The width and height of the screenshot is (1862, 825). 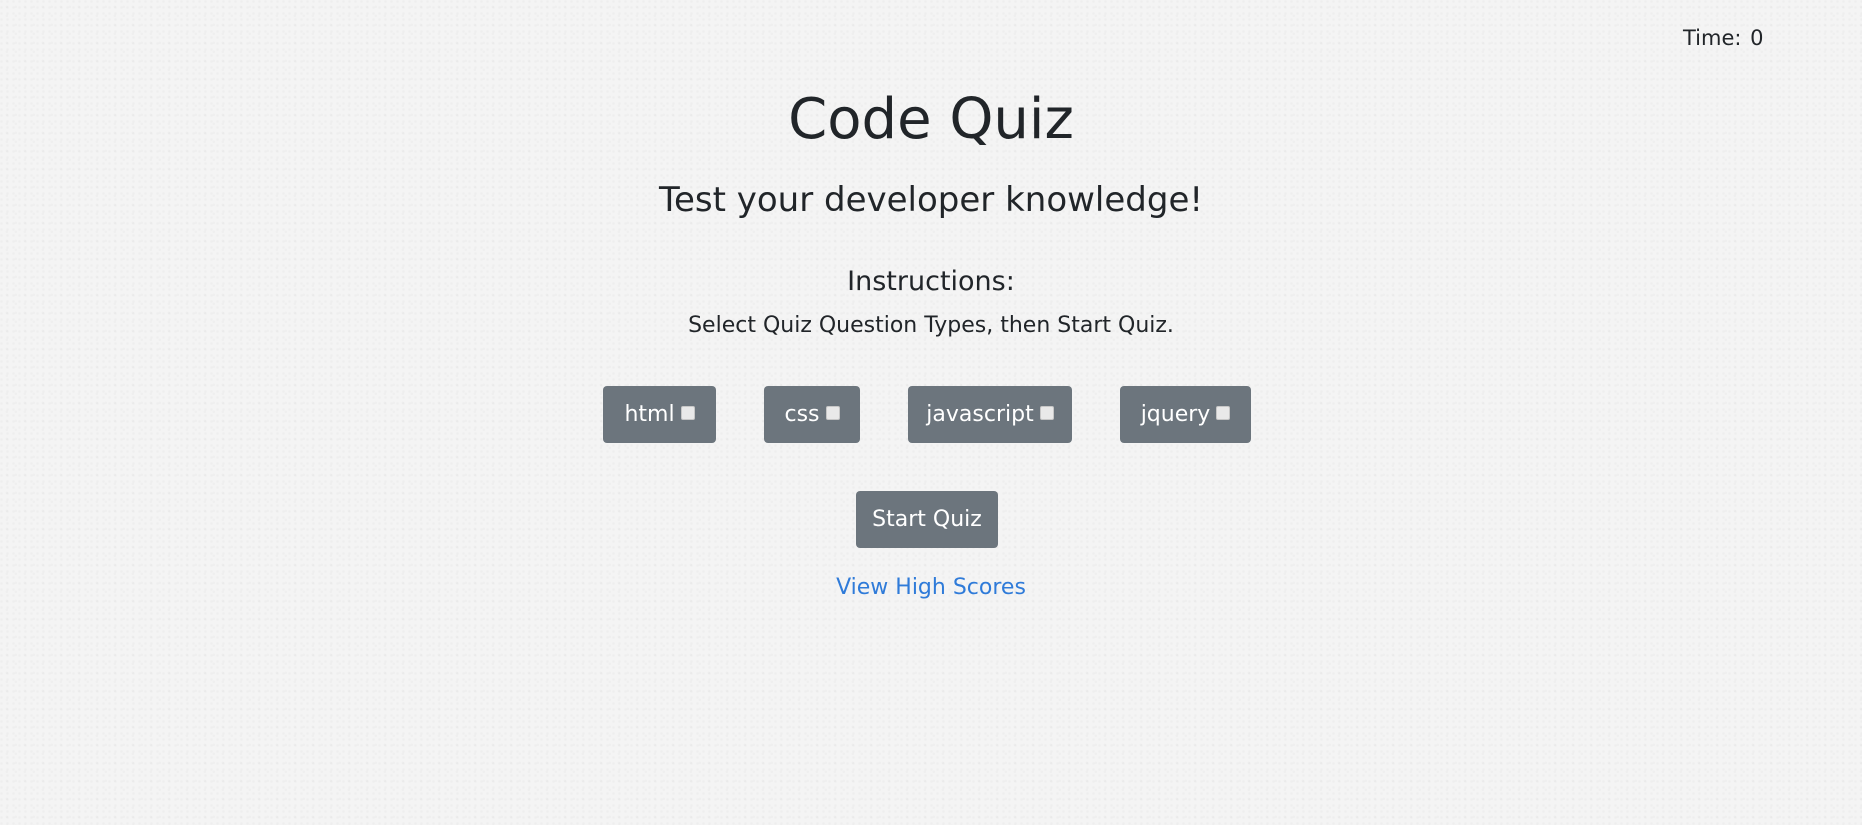 What do you see at coordinates (1223, 412) in the screenshot?
I see `topic-checkbox-jquery` at bounding box center [1223, 412].